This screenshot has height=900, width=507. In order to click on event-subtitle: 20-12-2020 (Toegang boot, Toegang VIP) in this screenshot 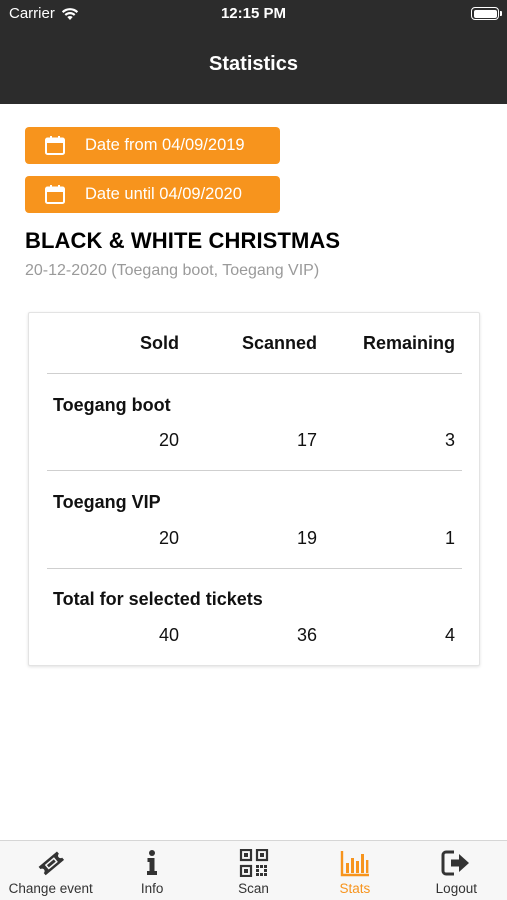, I will do `click(172, 270)`.